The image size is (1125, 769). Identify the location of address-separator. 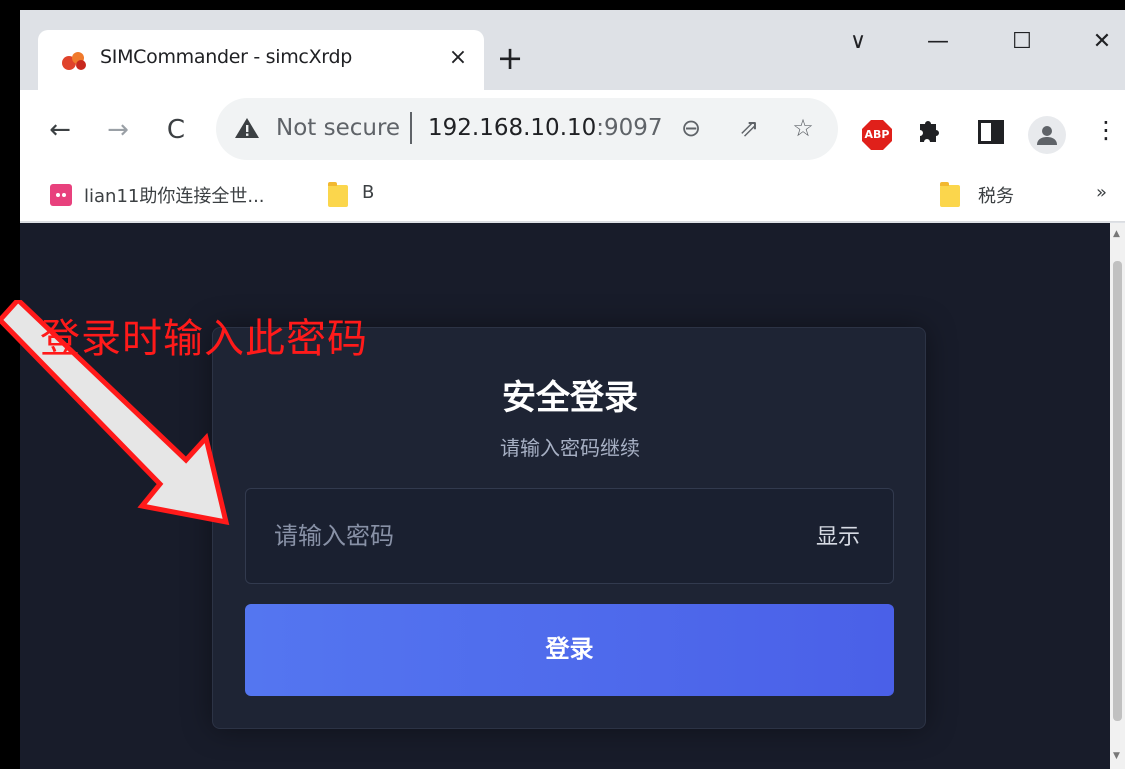
(411, 128).